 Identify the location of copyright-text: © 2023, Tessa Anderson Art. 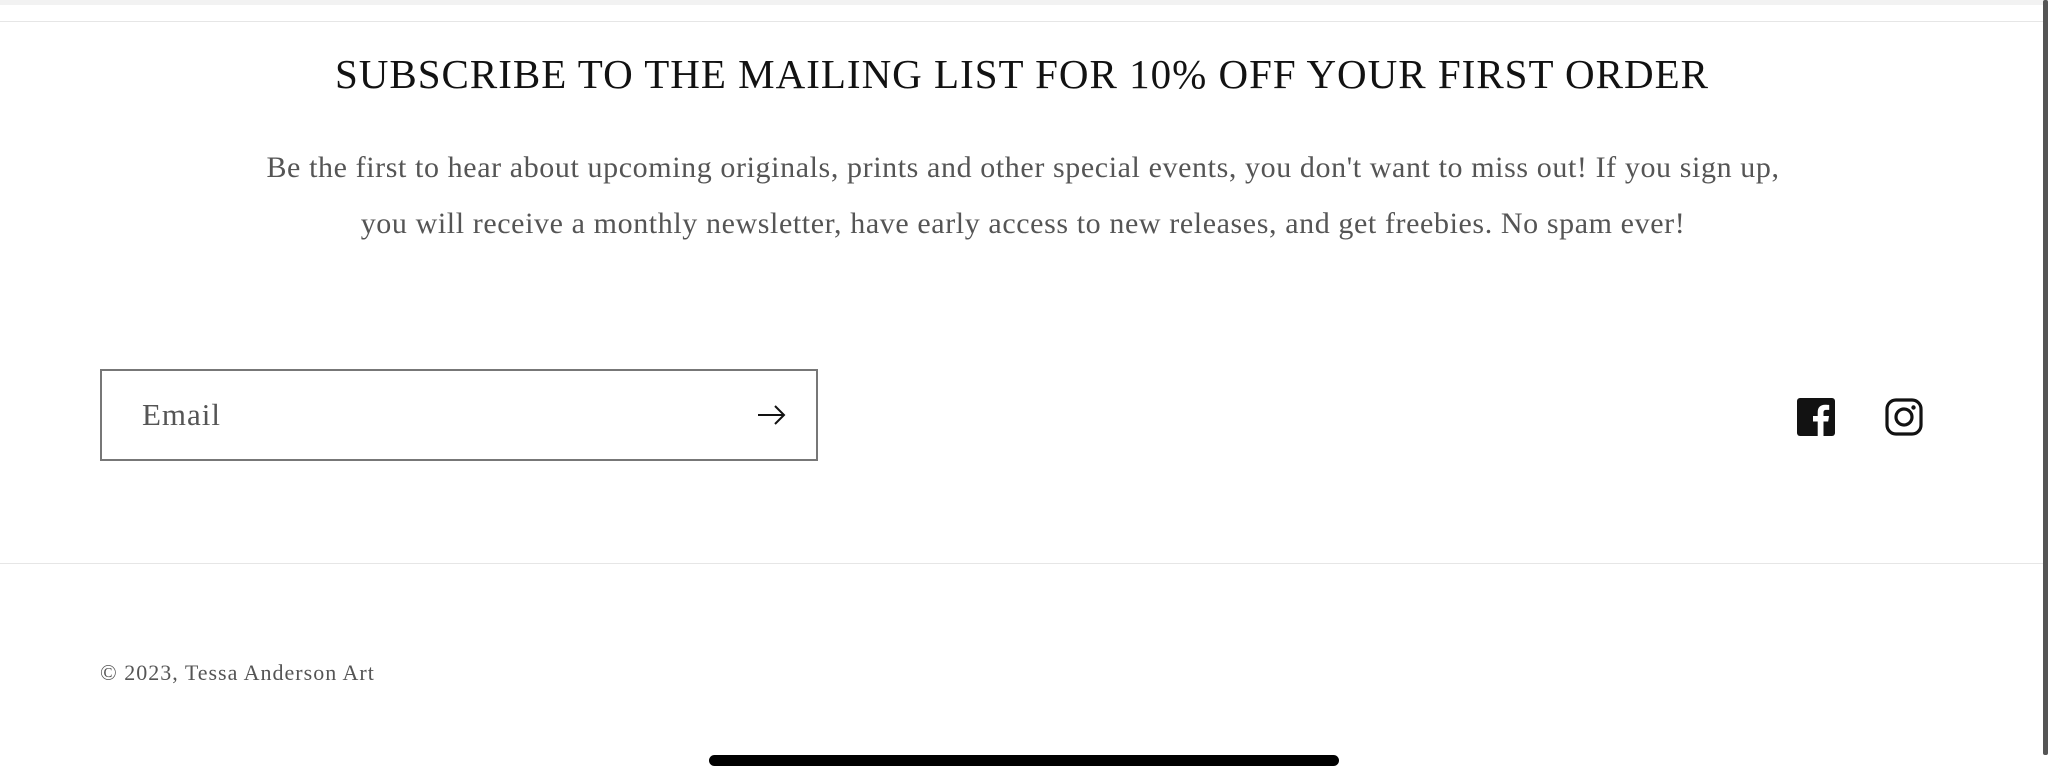
(237, 672).